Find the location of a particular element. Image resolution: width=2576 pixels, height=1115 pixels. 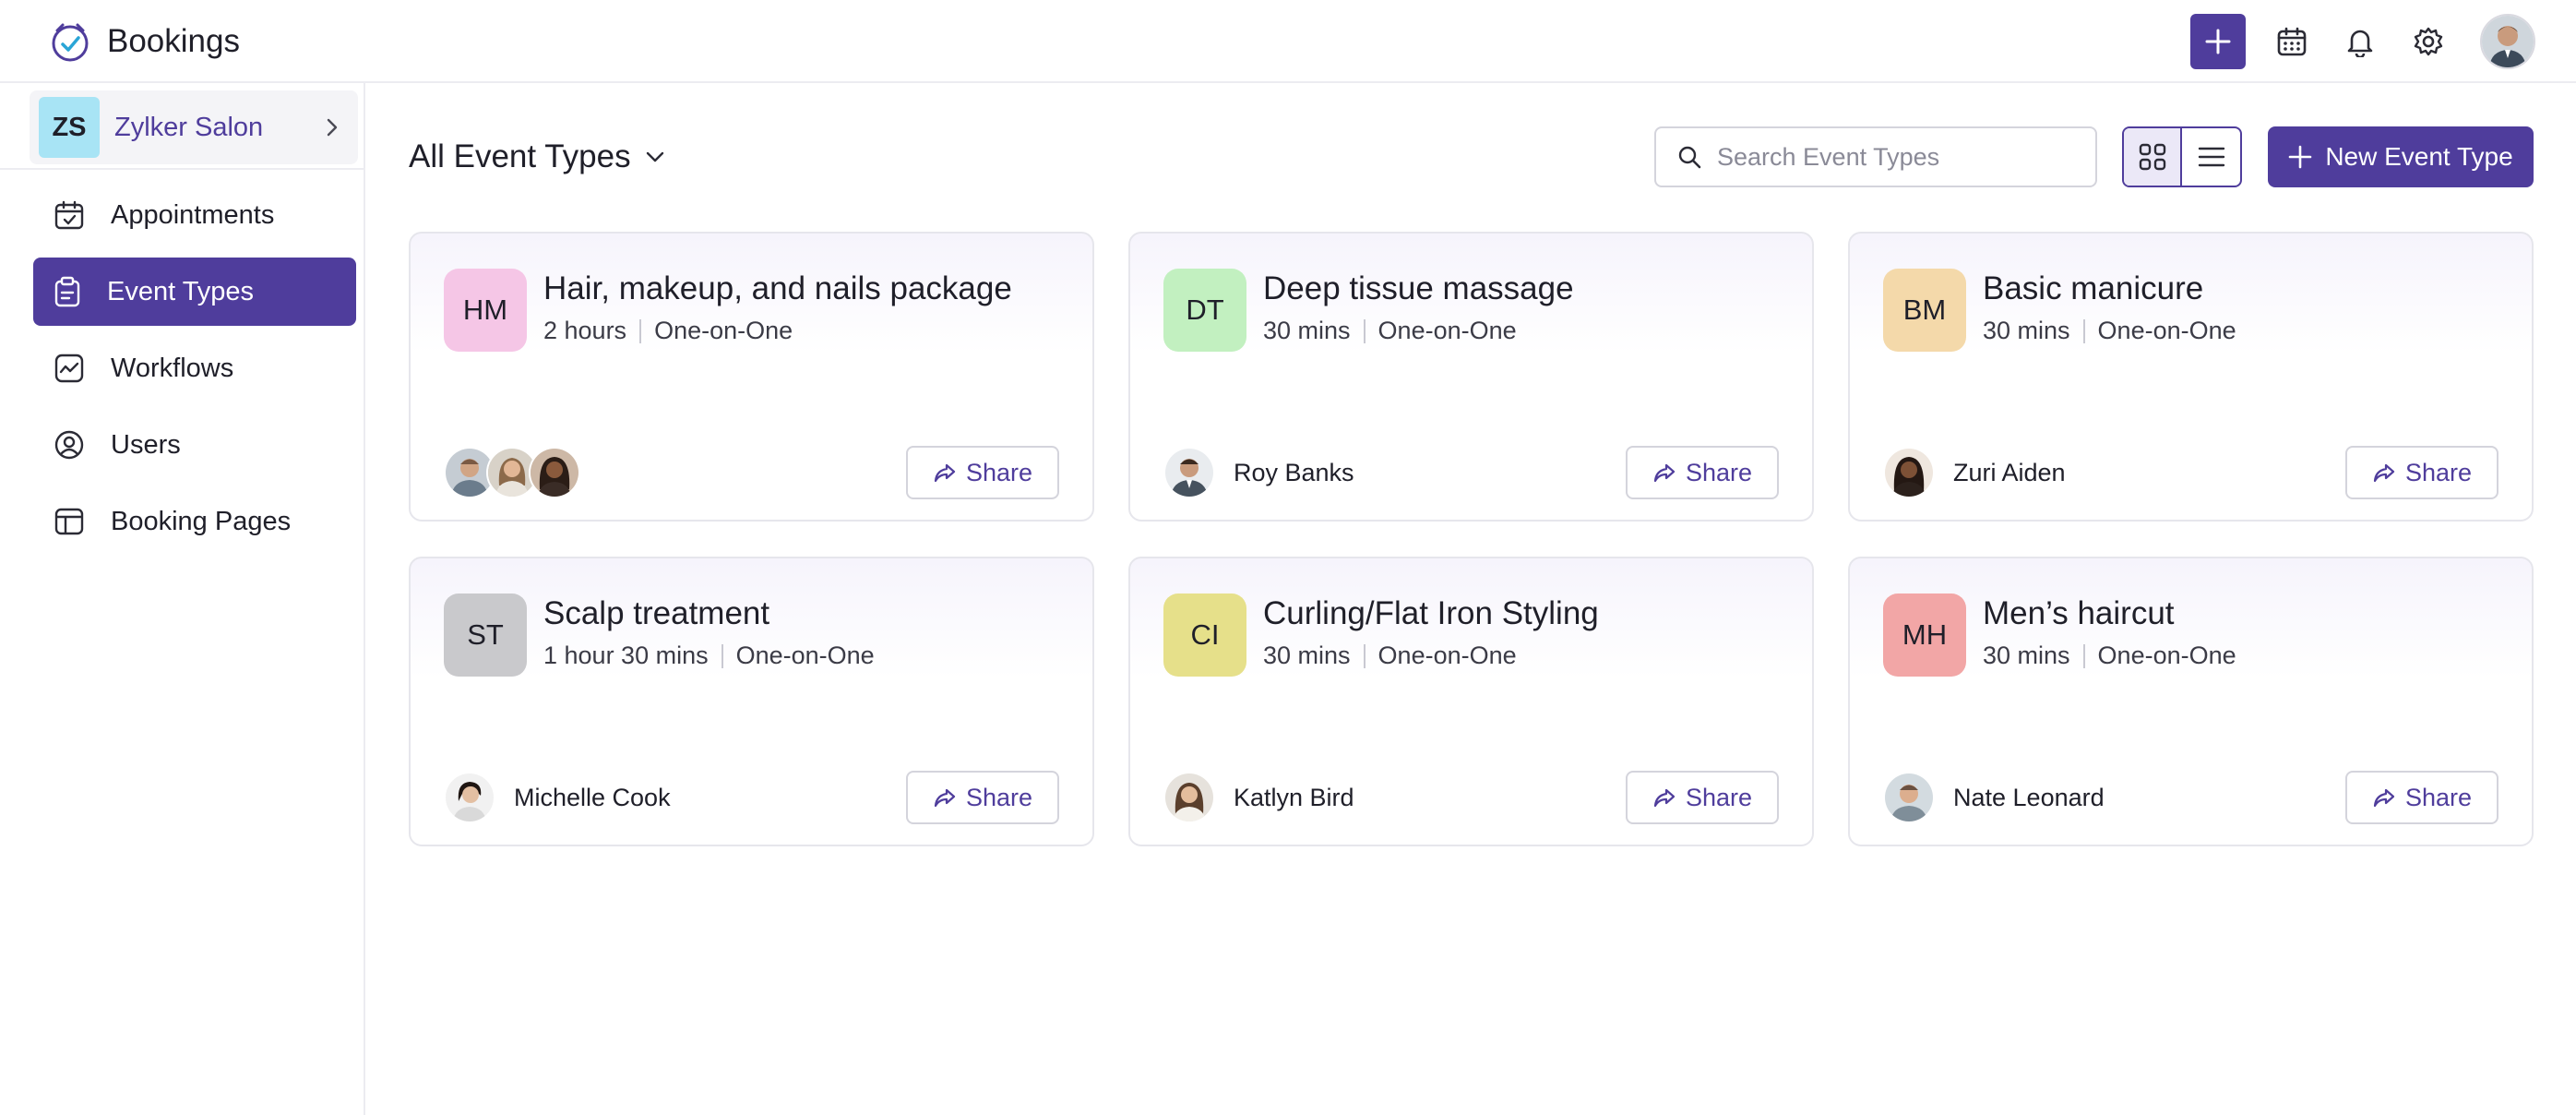

event-meta: 2 hours One-on-One is located at coordinates (668, 331).